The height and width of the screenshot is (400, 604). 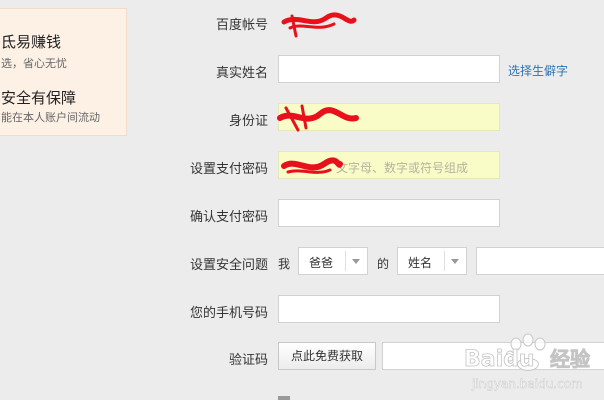 I want to click on relation-select: 爸爸, so click(x=333, y=261).